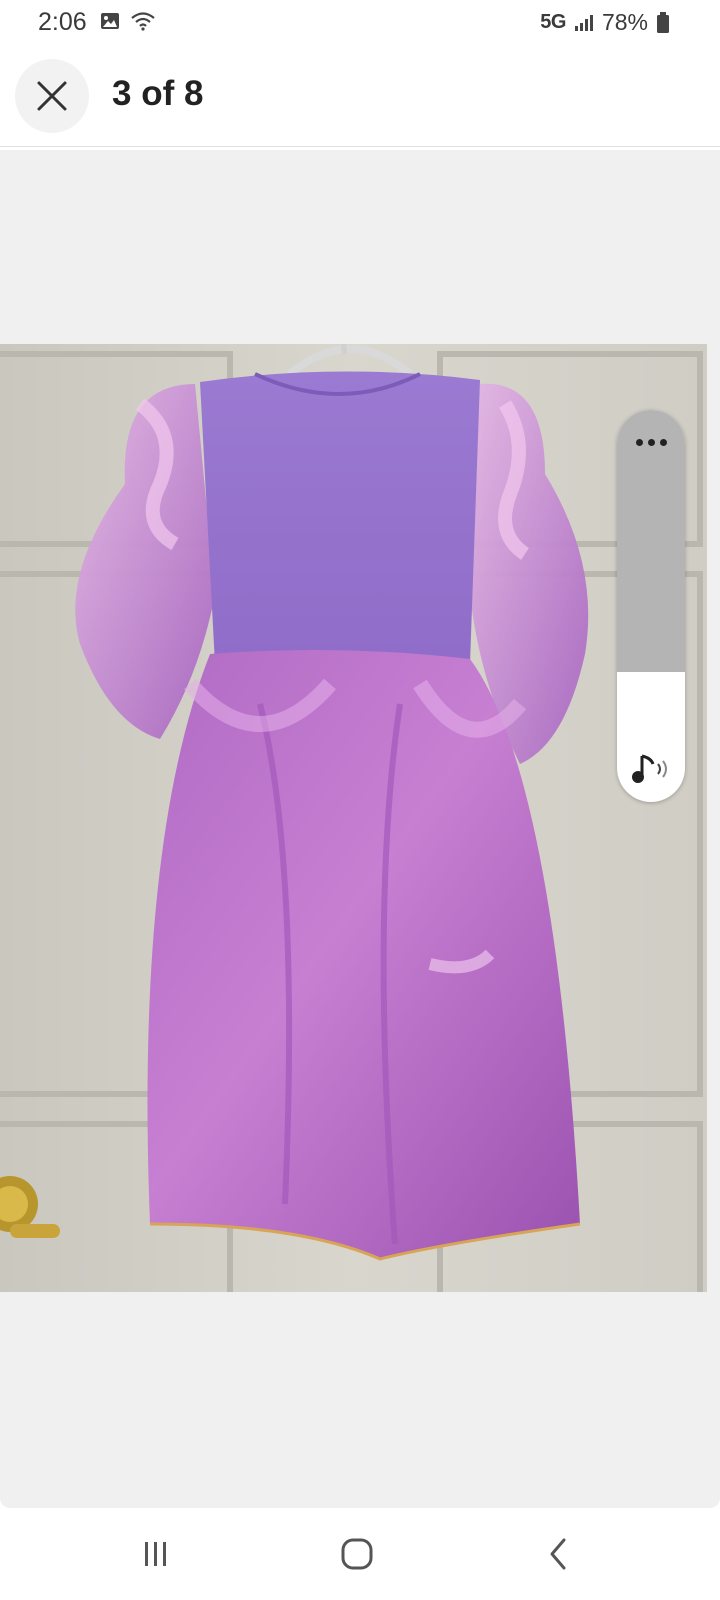  I want to click on page-title: 3 of 8, so click(158, 93).